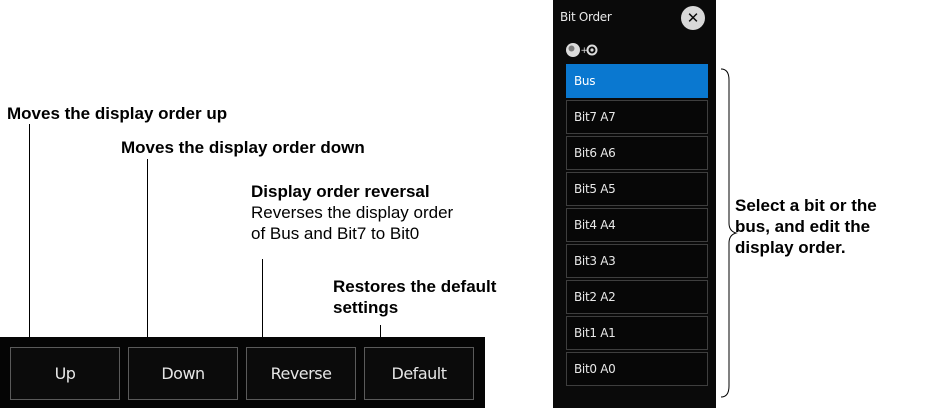  I want to click on bit-list-item: Bit1 A1, so click(637, 333).